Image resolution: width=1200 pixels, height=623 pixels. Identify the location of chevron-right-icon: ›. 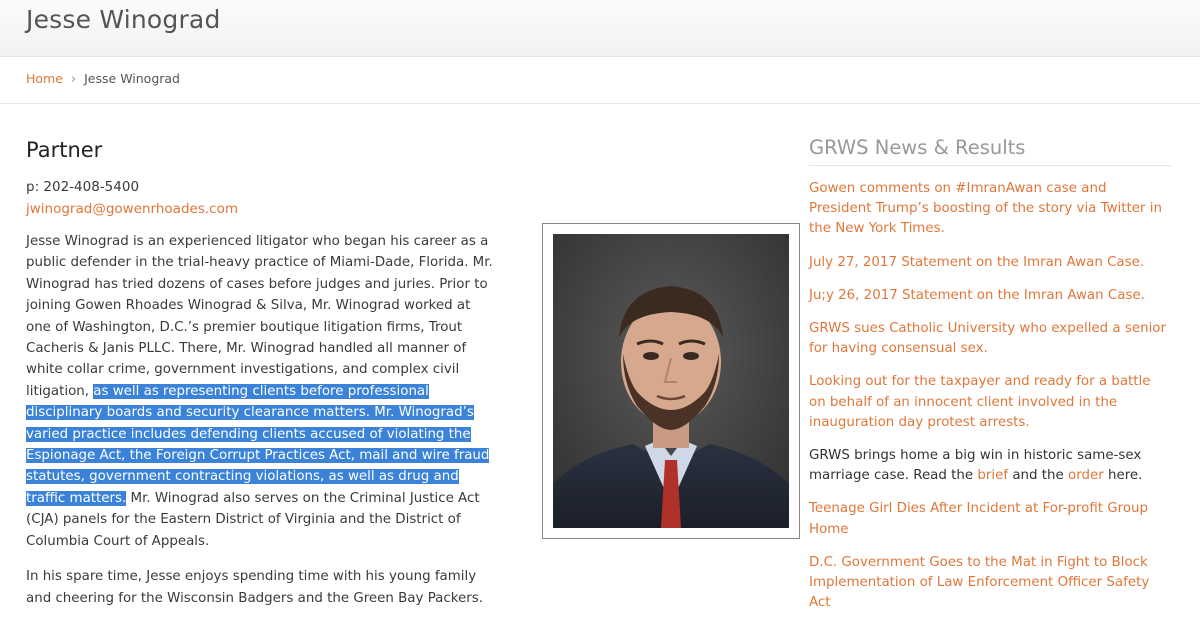
(73, 79).